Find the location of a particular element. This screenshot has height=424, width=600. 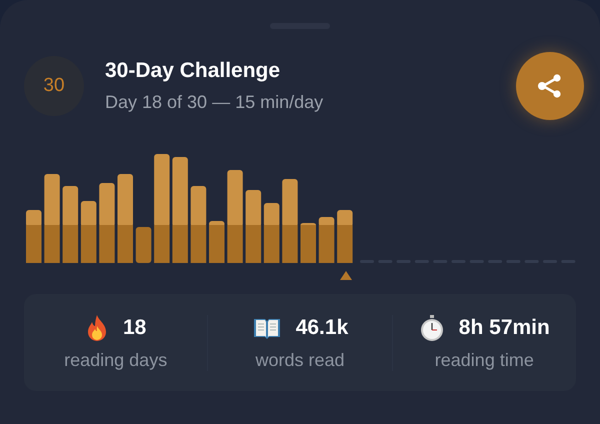

today-marker is located at coordinates (346, 275).